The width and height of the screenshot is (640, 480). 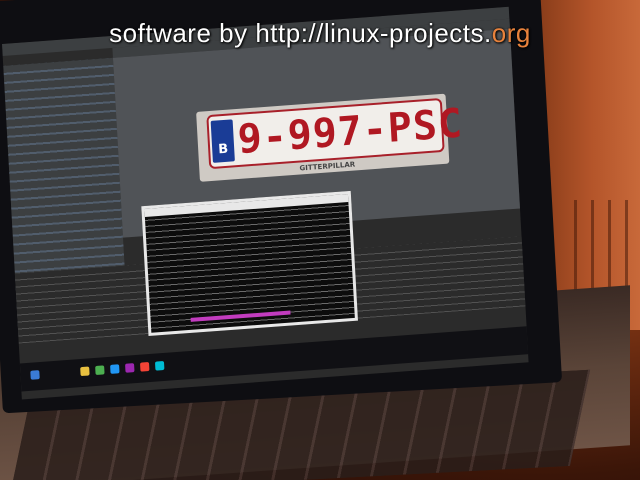 I want to click on terminal-icon, so click(x=159, y=365).